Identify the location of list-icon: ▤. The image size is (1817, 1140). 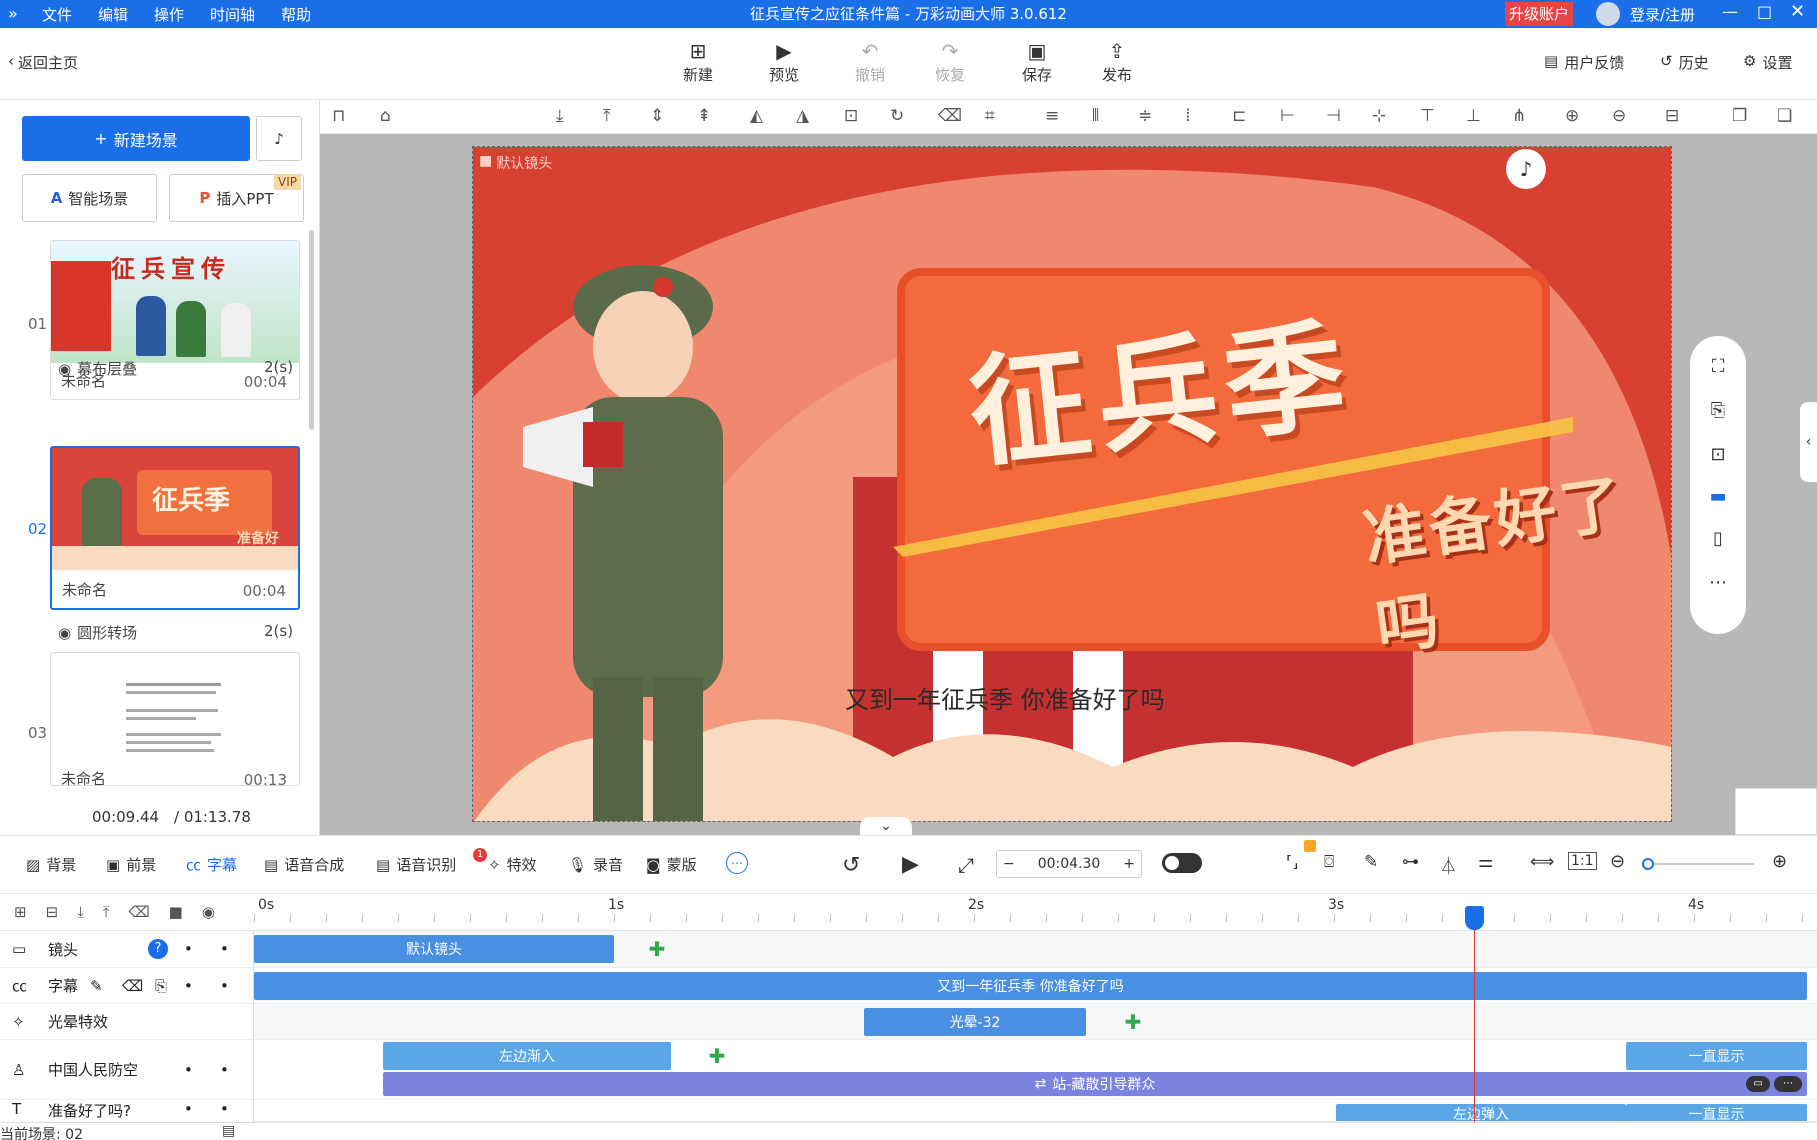
(228, 1131).